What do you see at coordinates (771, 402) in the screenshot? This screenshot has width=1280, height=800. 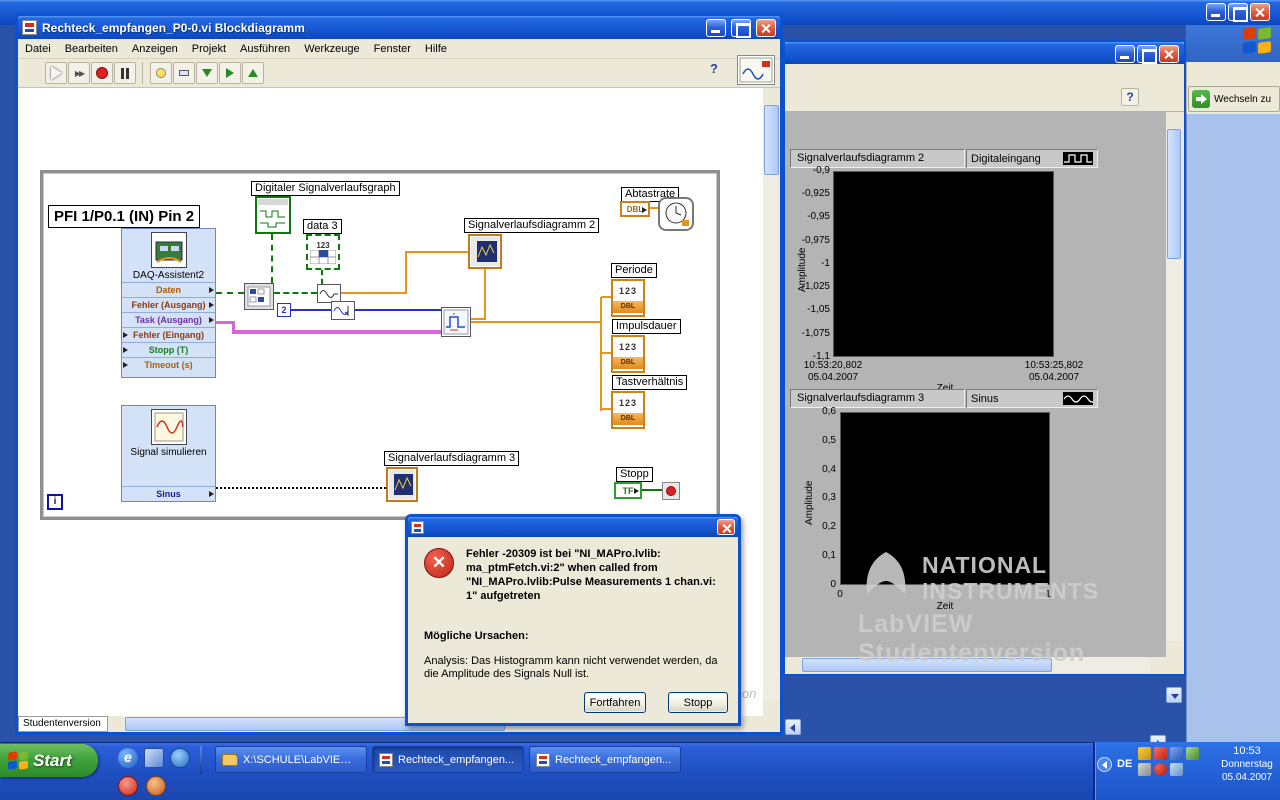 I see `vertical-scrollbar` at bounding box center [771, 402].